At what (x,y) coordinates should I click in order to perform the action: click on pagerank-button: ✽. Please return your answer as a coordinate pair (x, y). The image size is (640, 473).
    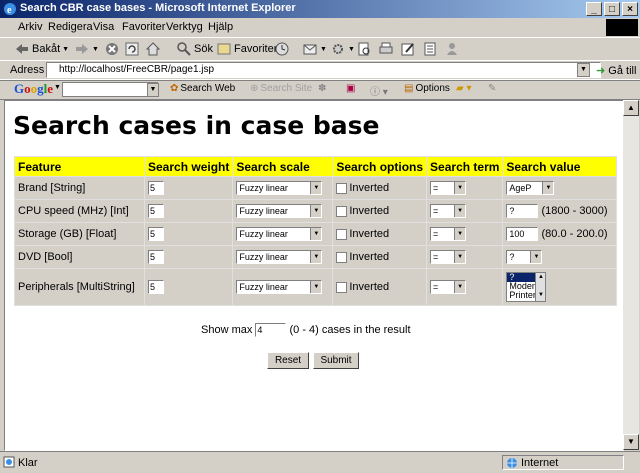
    Looking at the image, I should click on (322, 88).